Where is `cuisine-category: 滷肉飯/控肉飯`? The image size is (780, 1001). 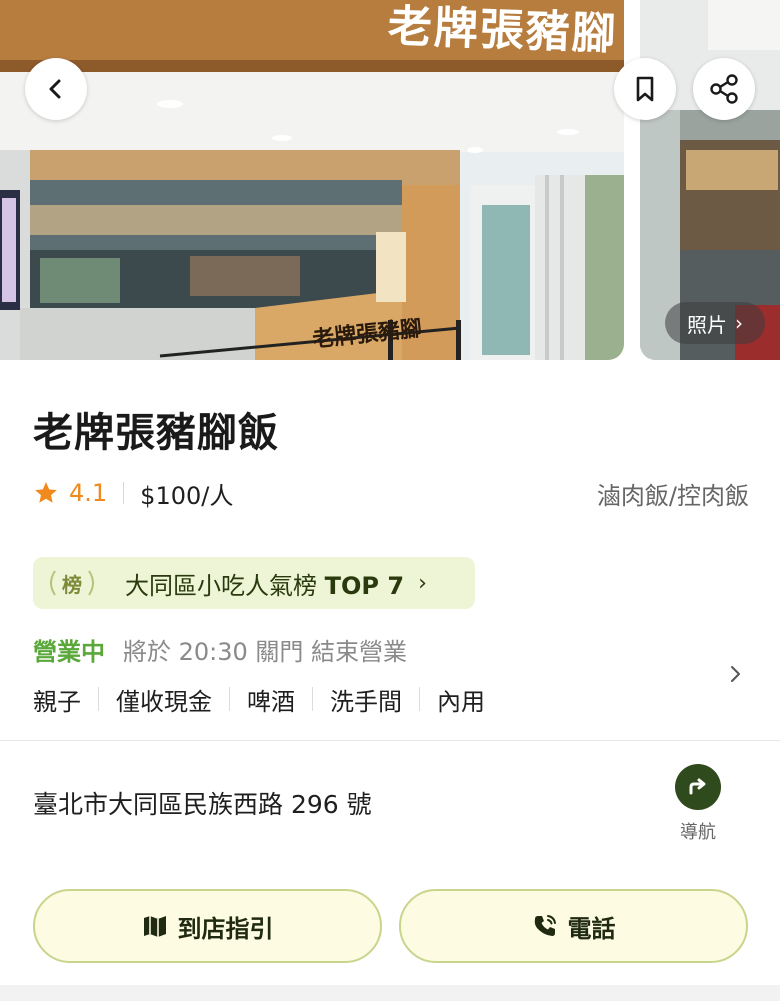 cuisine-category: 滷肉飯/控肉飯 is located at coordinates (673, 493).